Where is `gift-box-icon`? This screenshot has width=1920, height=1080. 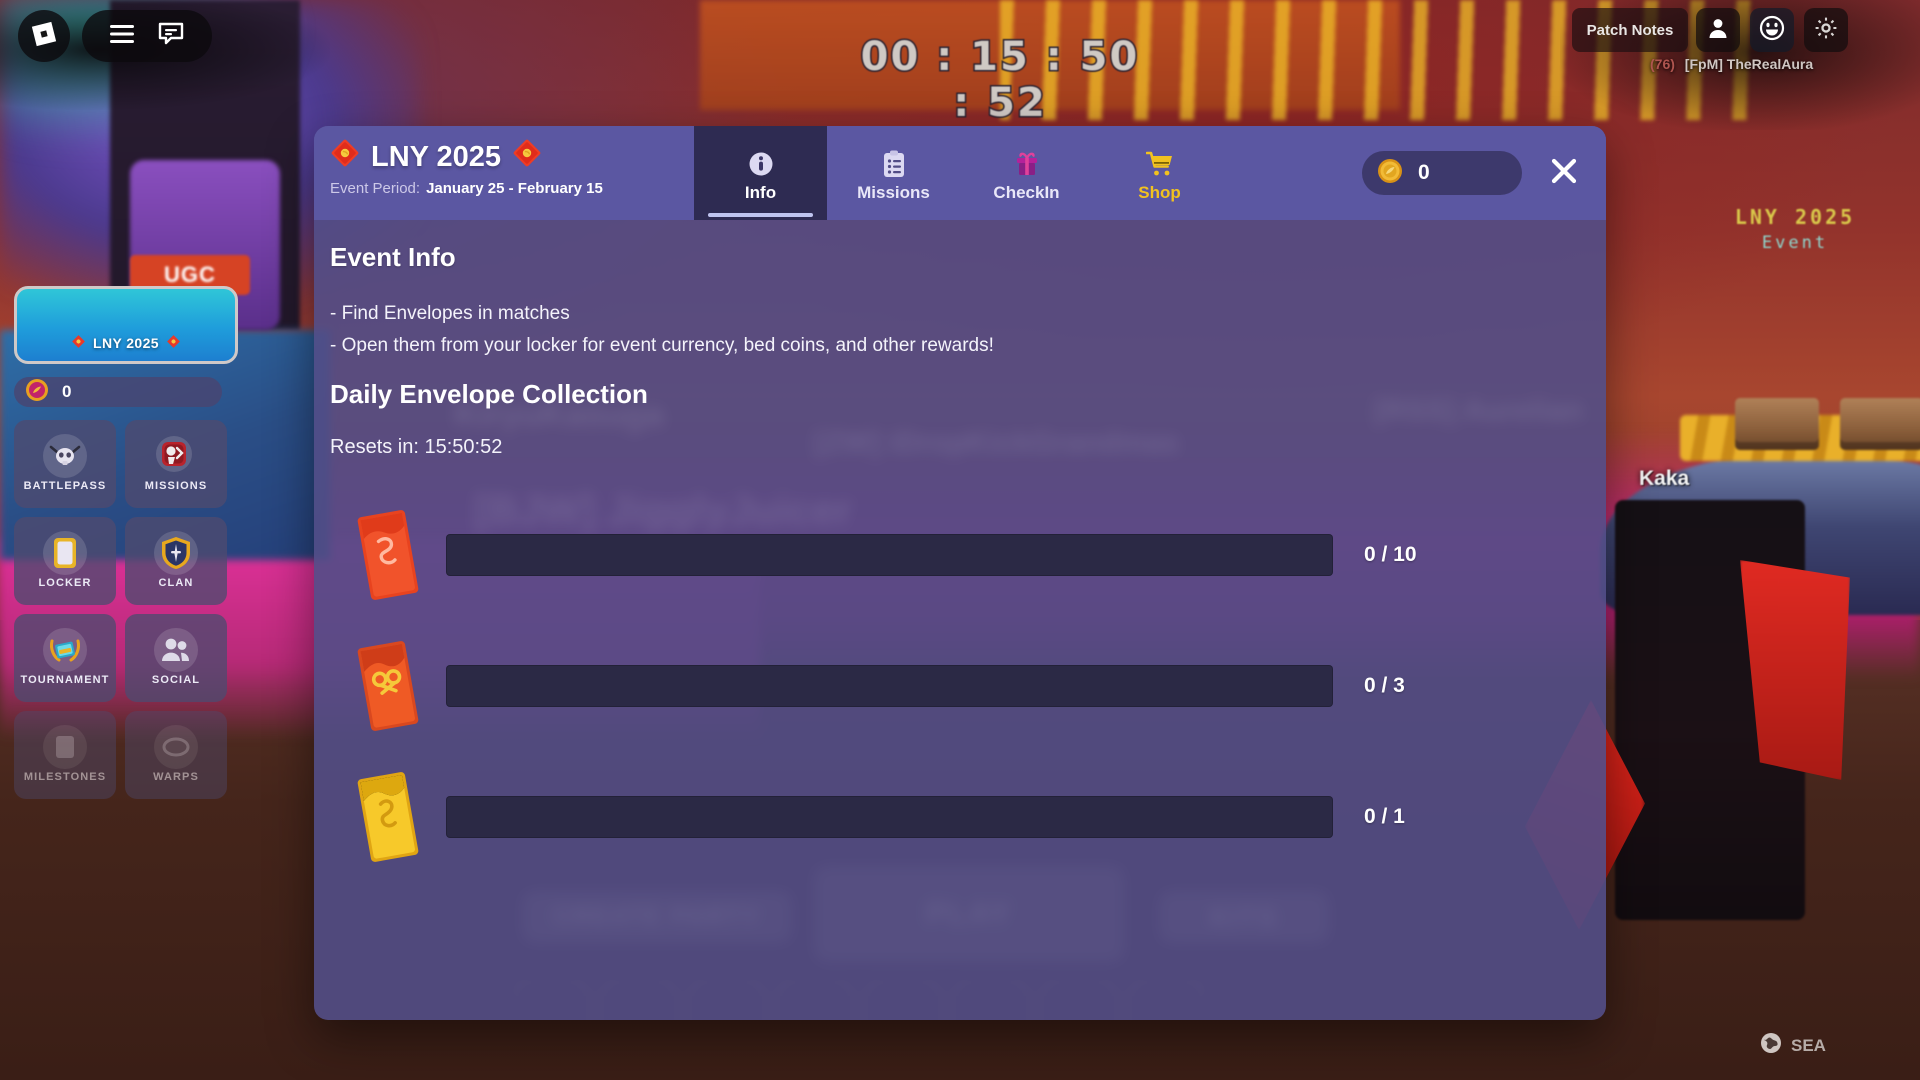 gift-box-icon is located at coordinates (1027, 164).